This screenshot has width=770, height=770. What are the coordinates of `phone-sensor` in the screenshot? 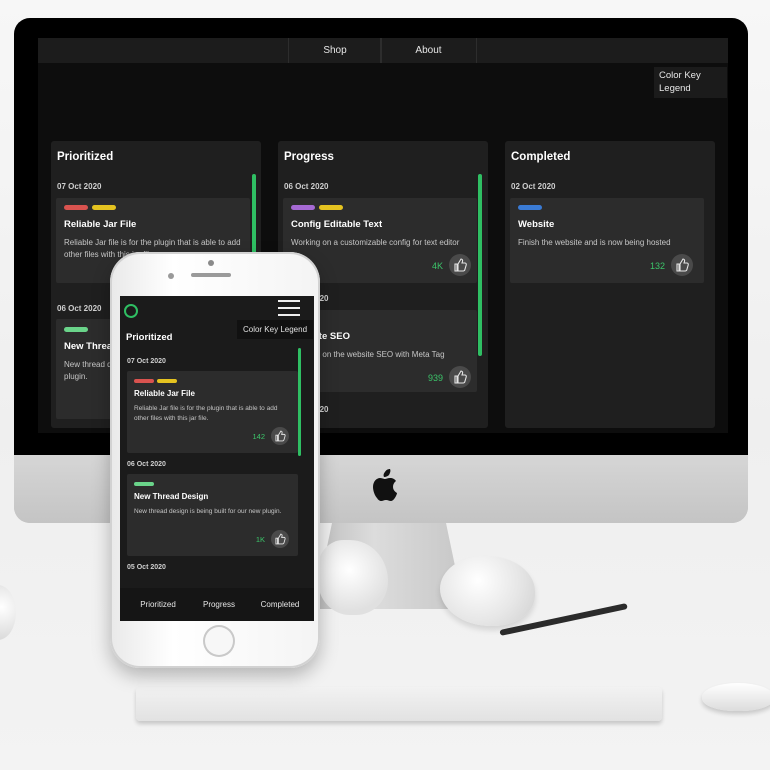 It's located at (171, 276).